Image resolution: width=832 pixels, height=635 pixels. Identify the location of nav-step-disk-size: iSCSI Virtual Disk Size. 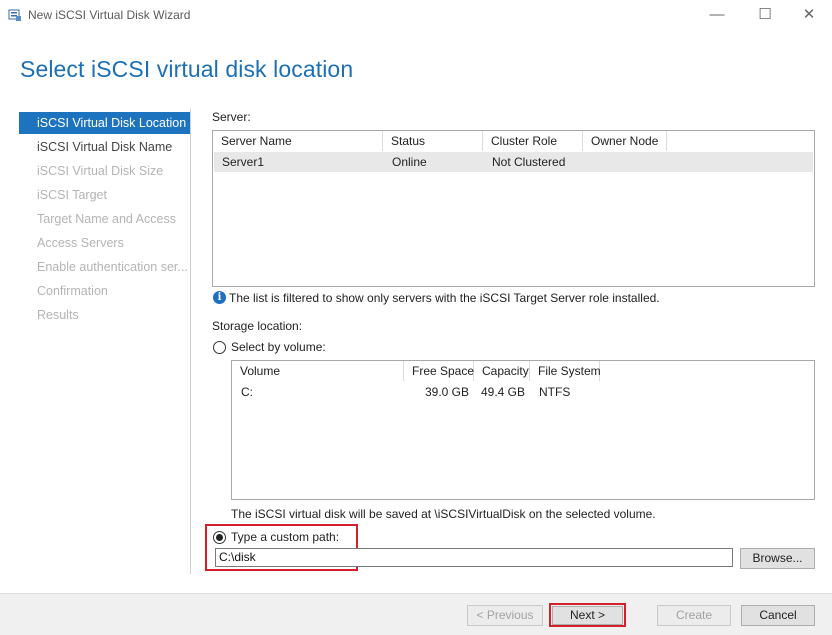
(100, 171).